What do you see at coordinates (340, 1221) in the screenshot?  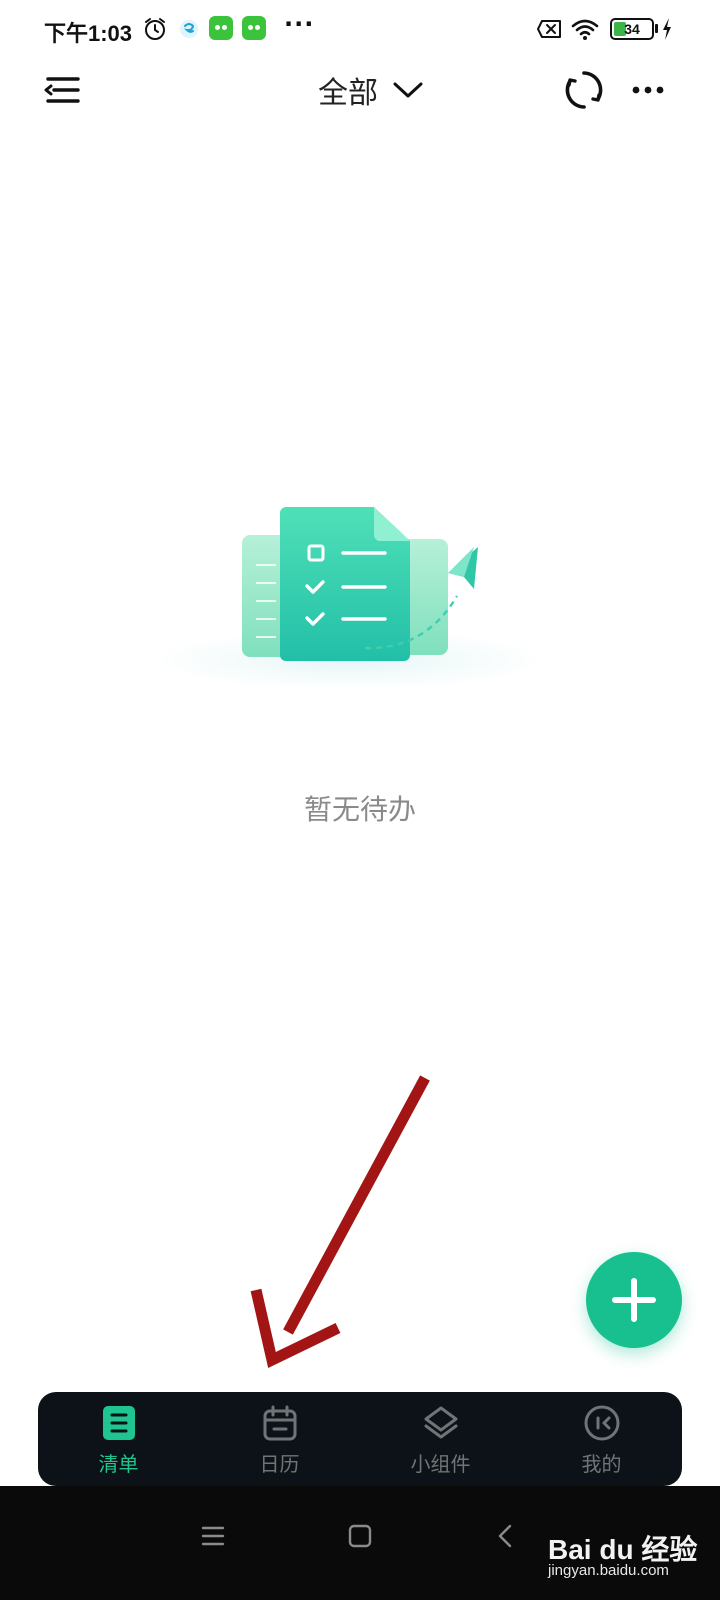 I see `annotation-arrow-icon` at bounding box center [340, 1221].